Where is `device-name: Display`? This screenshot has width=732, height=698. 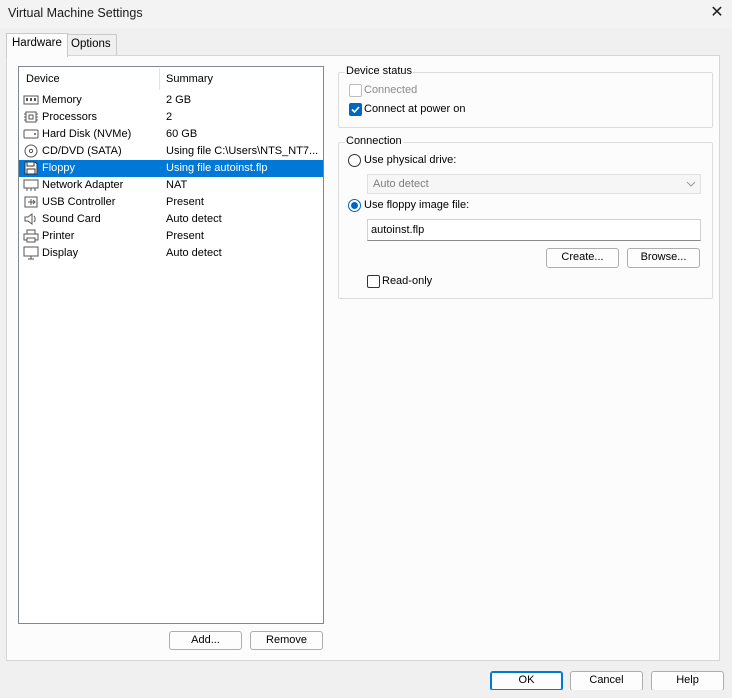
device-name: Display is located at coordinates (60, 253).